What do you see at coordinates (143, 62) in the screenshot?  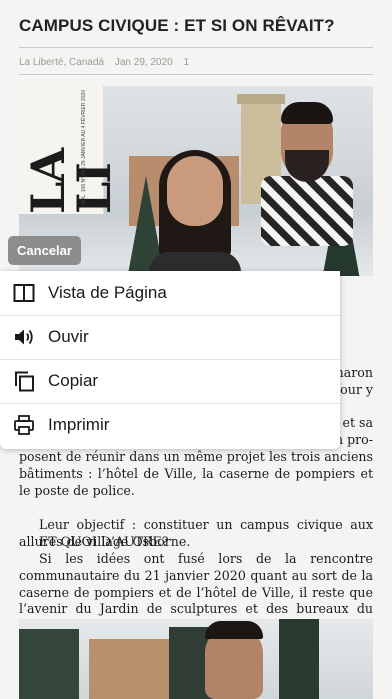 I see `article-date: Jan 29, 2020` at bounding box center [143, 62].